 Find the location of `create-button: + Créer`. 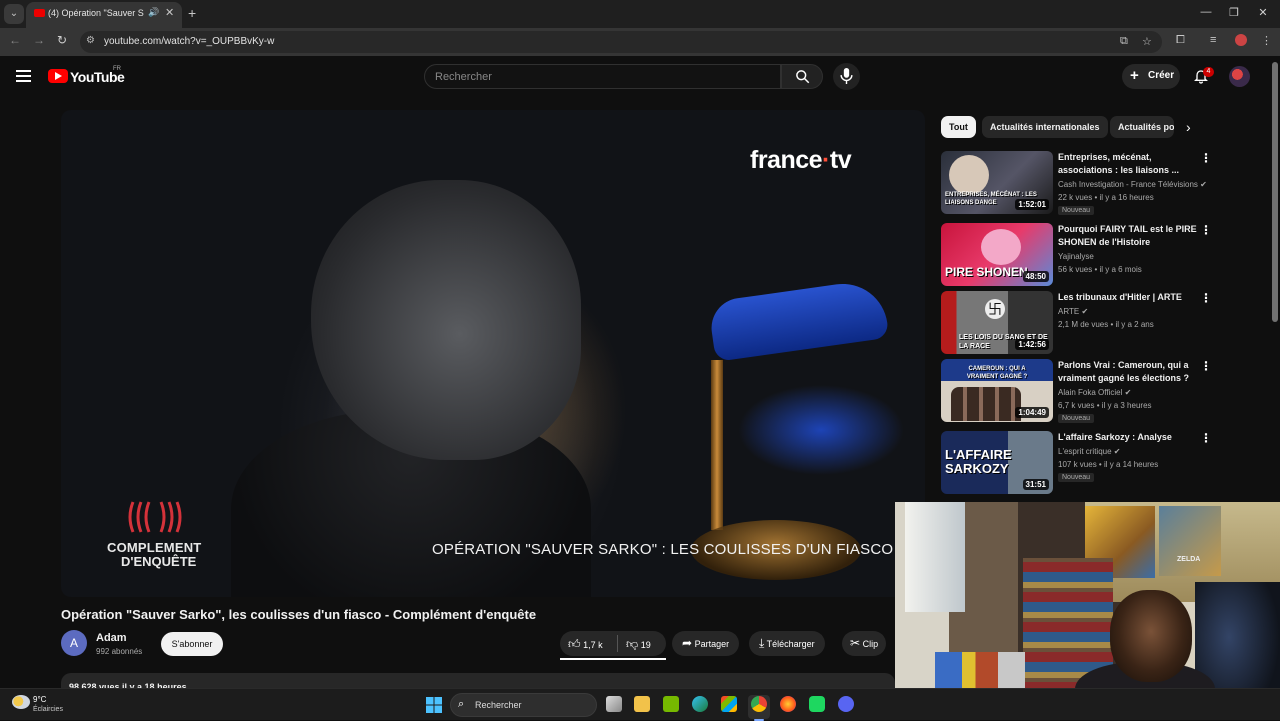

create-button: + Créer is located at coordinates (1151, 76).